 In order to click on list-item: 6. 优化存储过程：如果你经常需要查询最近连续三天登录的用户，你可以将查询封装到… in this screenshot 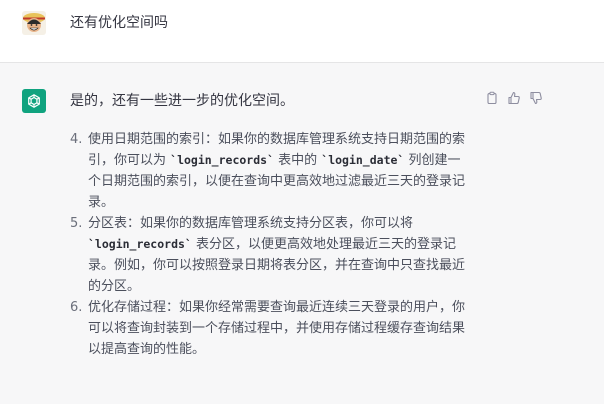, I will do `click(270, 328)`.